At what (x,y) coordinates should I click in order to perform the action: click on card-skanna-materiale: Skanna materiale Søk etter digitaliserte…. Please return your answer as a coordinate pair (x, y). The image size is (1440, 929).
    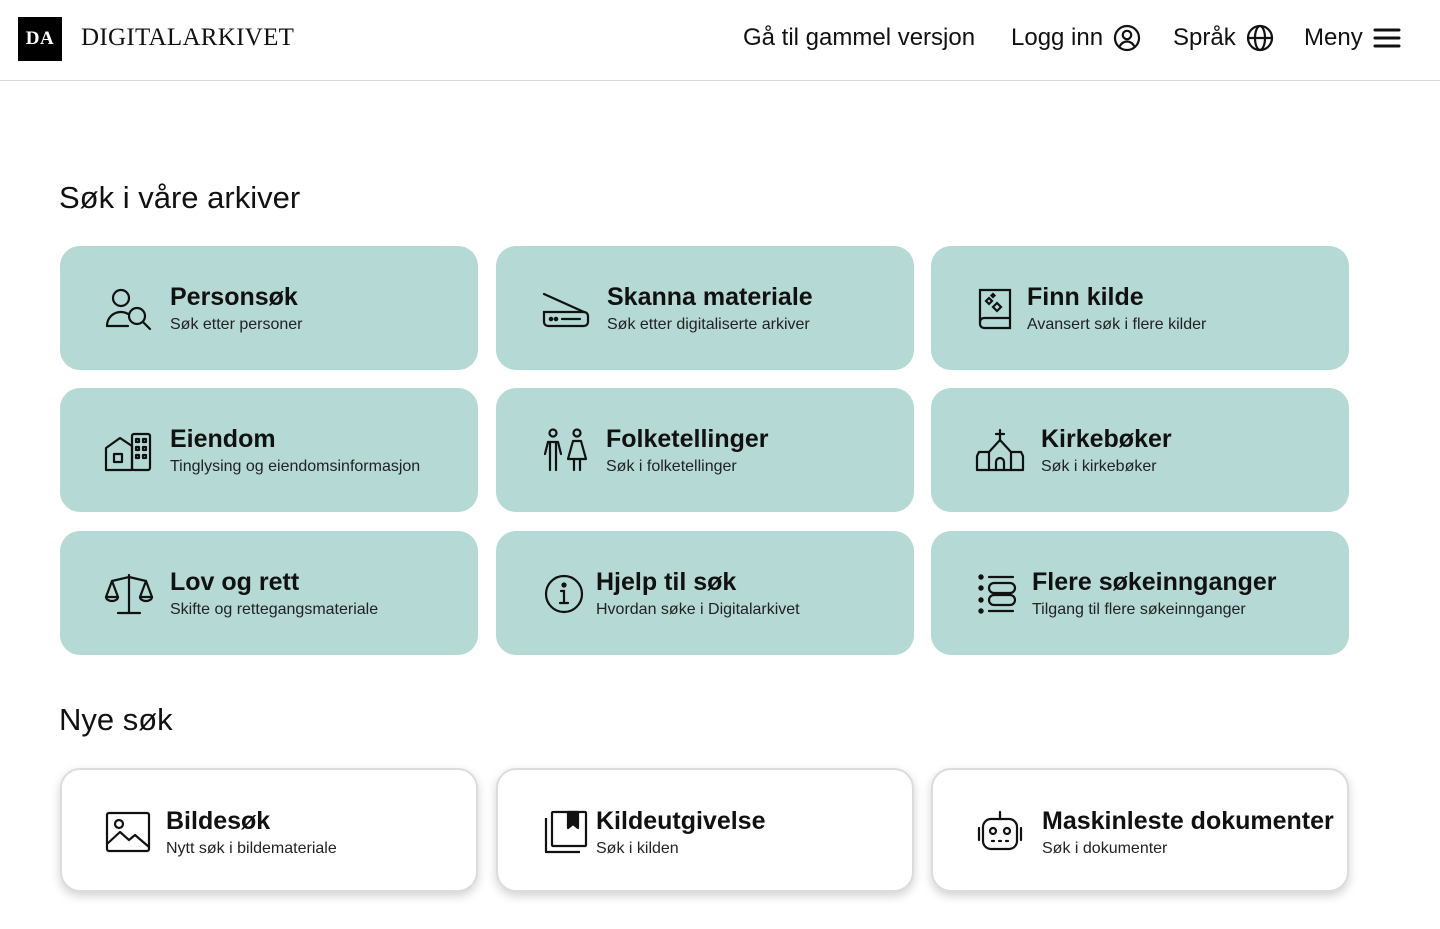
    Looking at the image, I should click on (705, 308).